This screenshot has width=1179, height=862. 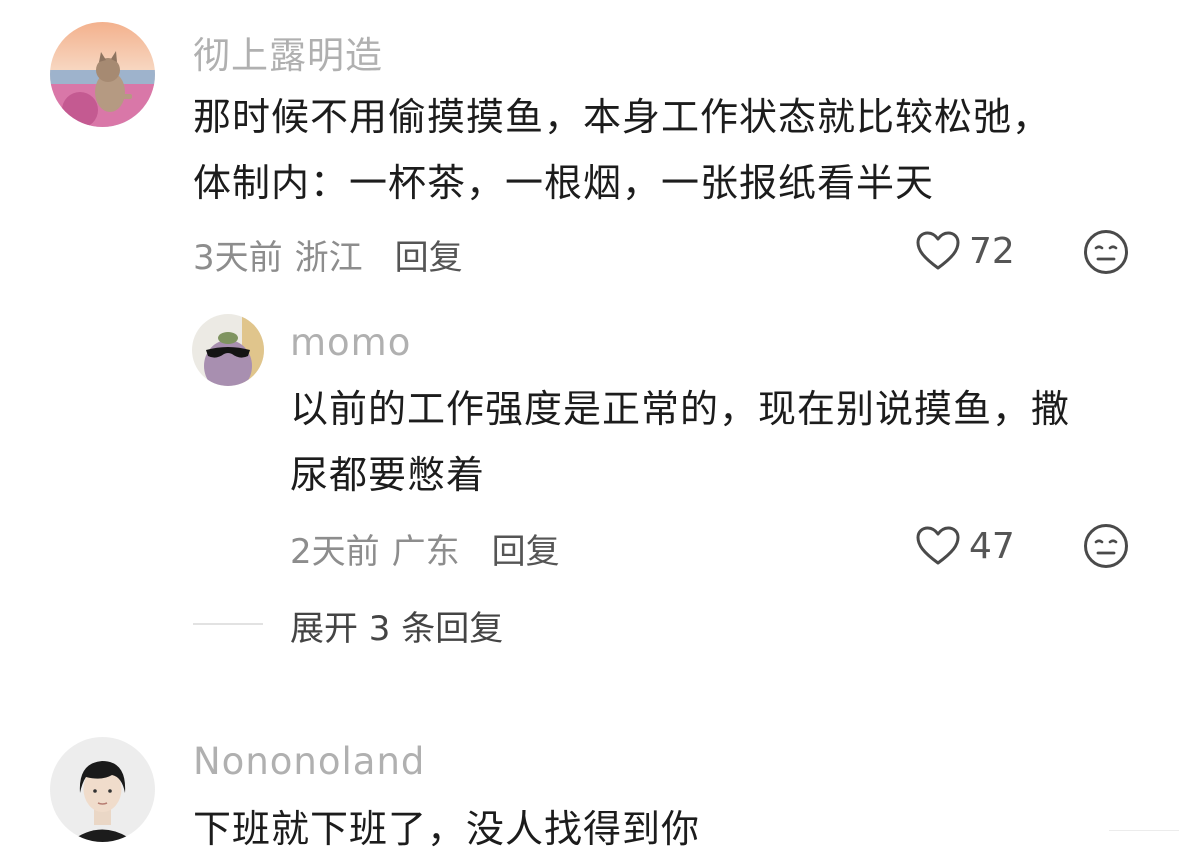 I want to click on like-button: 72, so click(x=965, y=251).